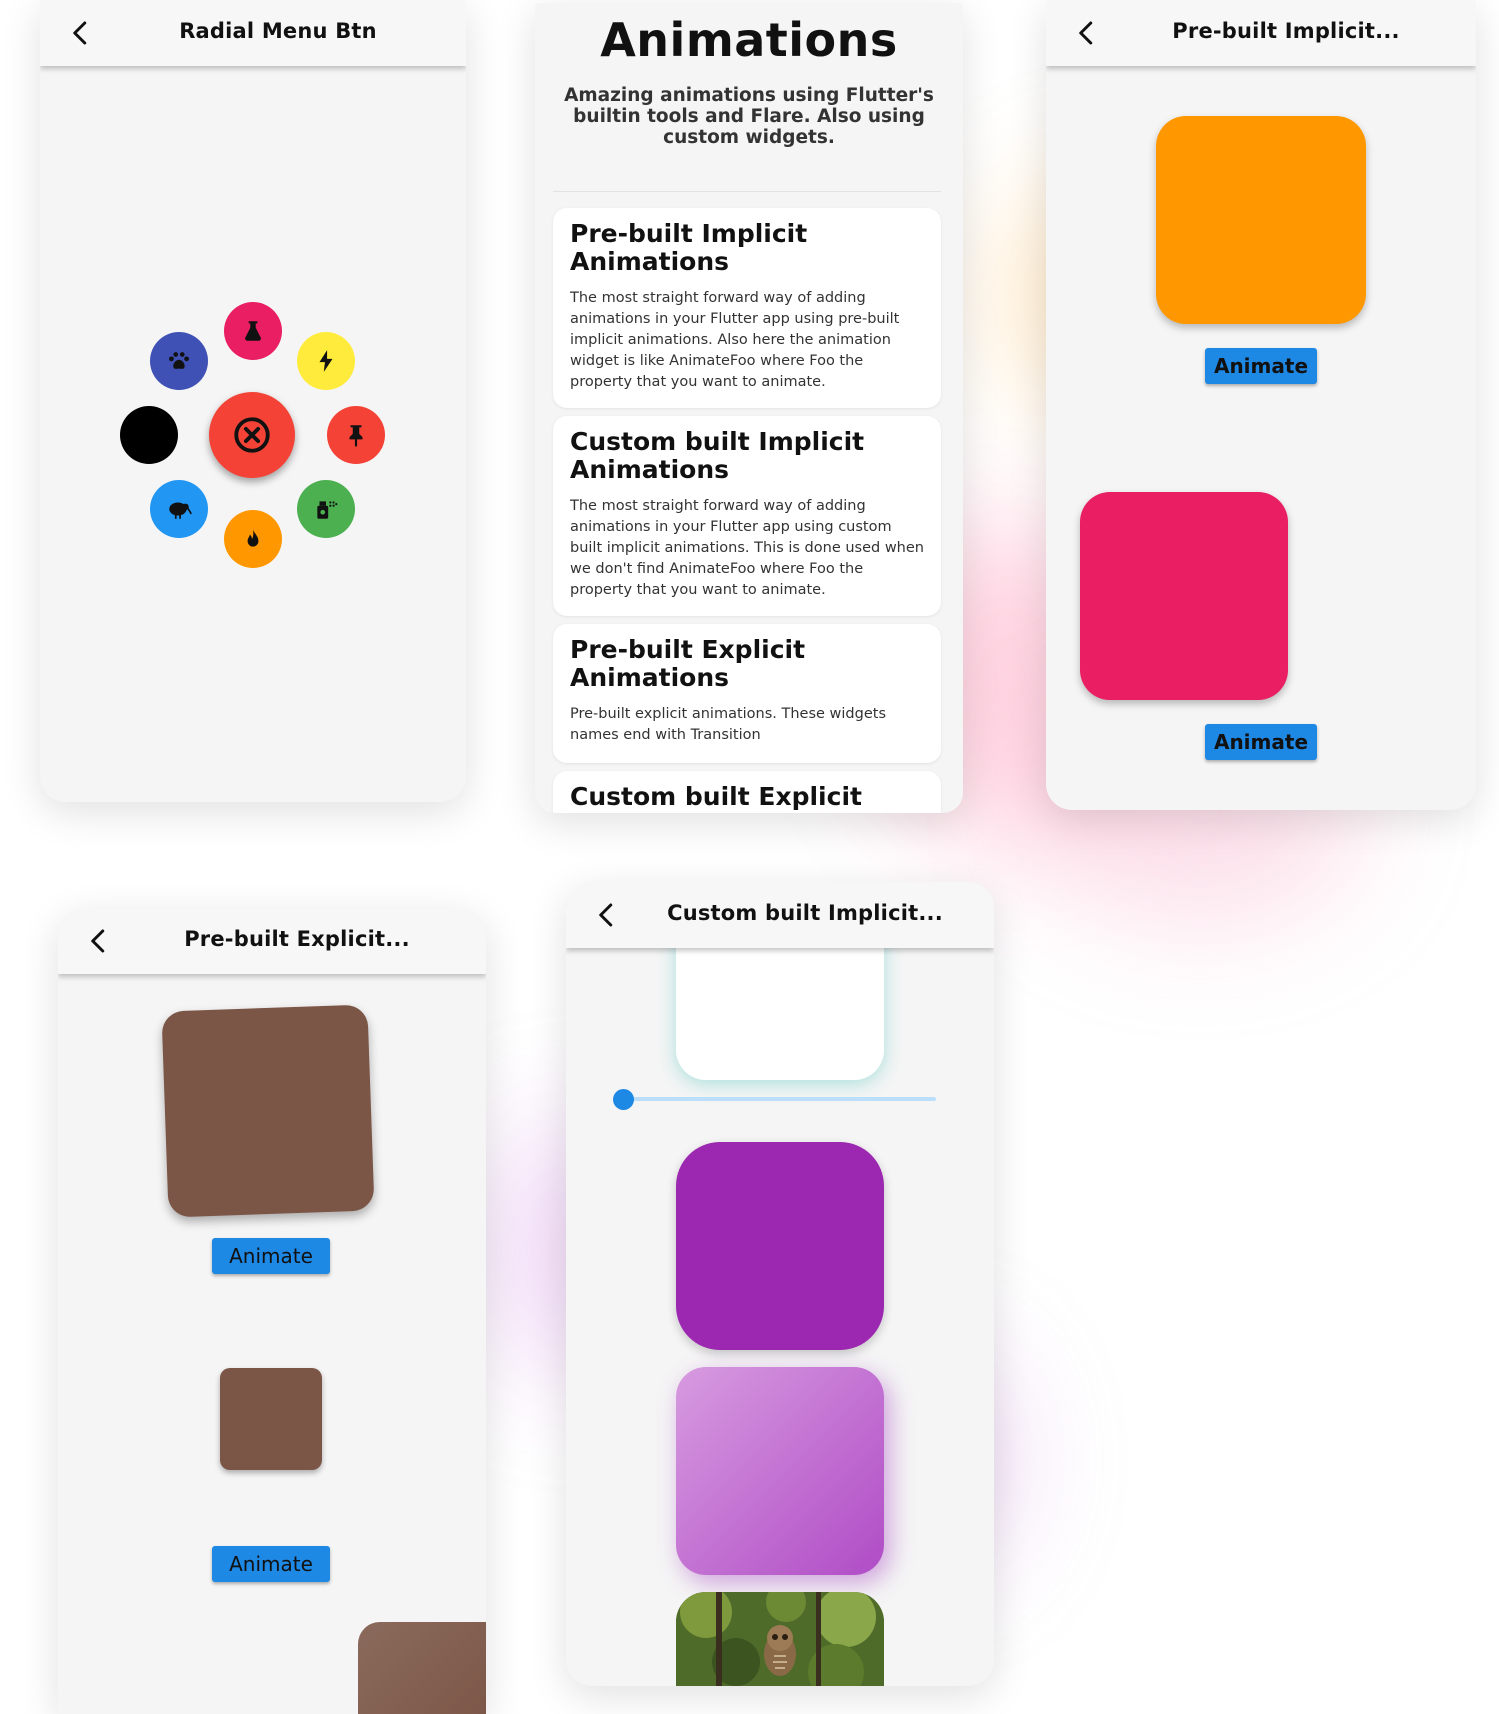 This screenshot has height=1714, width=1499. I want to click on owl-image, so click(780, 1639).